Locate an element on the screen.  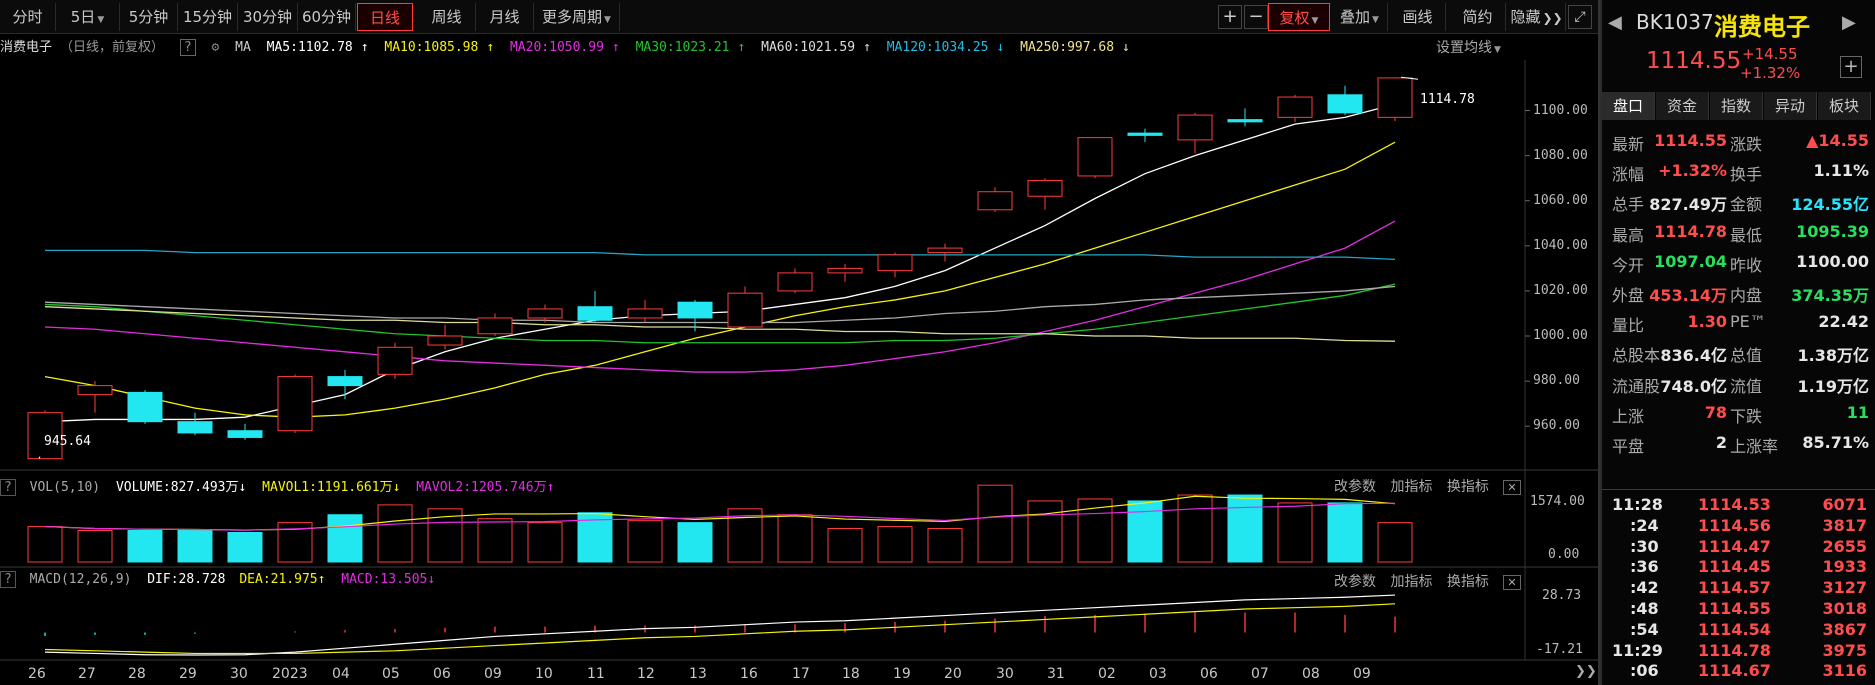
date-tick: 13 is located at coordinates (698, 674).